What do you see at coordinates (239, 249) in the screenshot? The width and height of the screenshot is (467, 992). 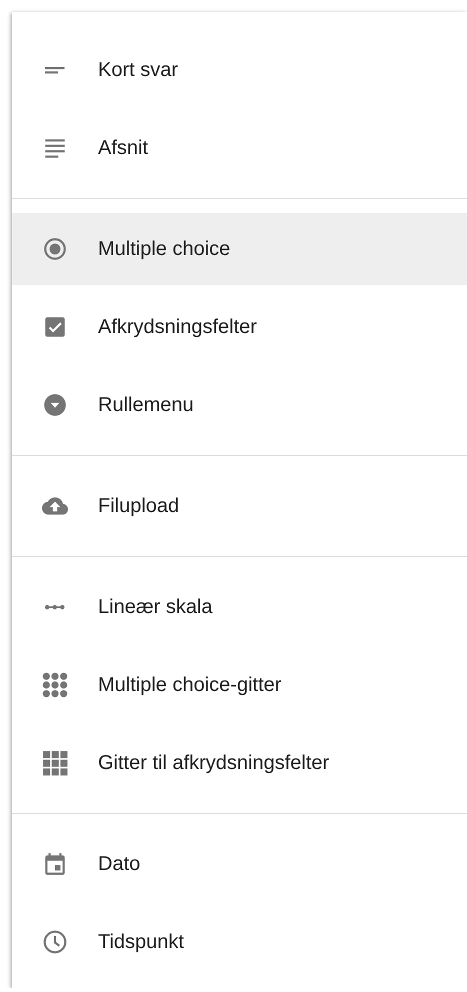 I see `menu-item: Multiple choice` at bounding box center [239, 249].